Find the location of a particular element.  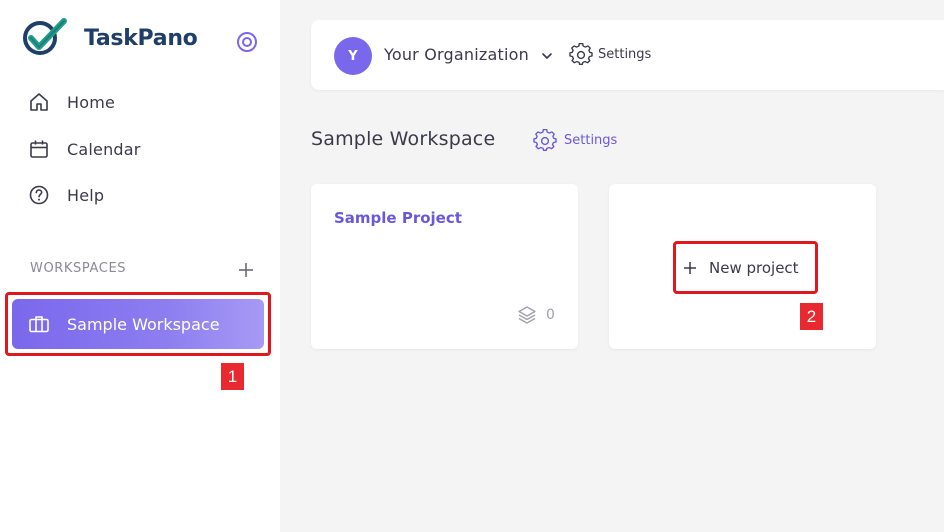

home-icon is located at coordinates (39, 102).